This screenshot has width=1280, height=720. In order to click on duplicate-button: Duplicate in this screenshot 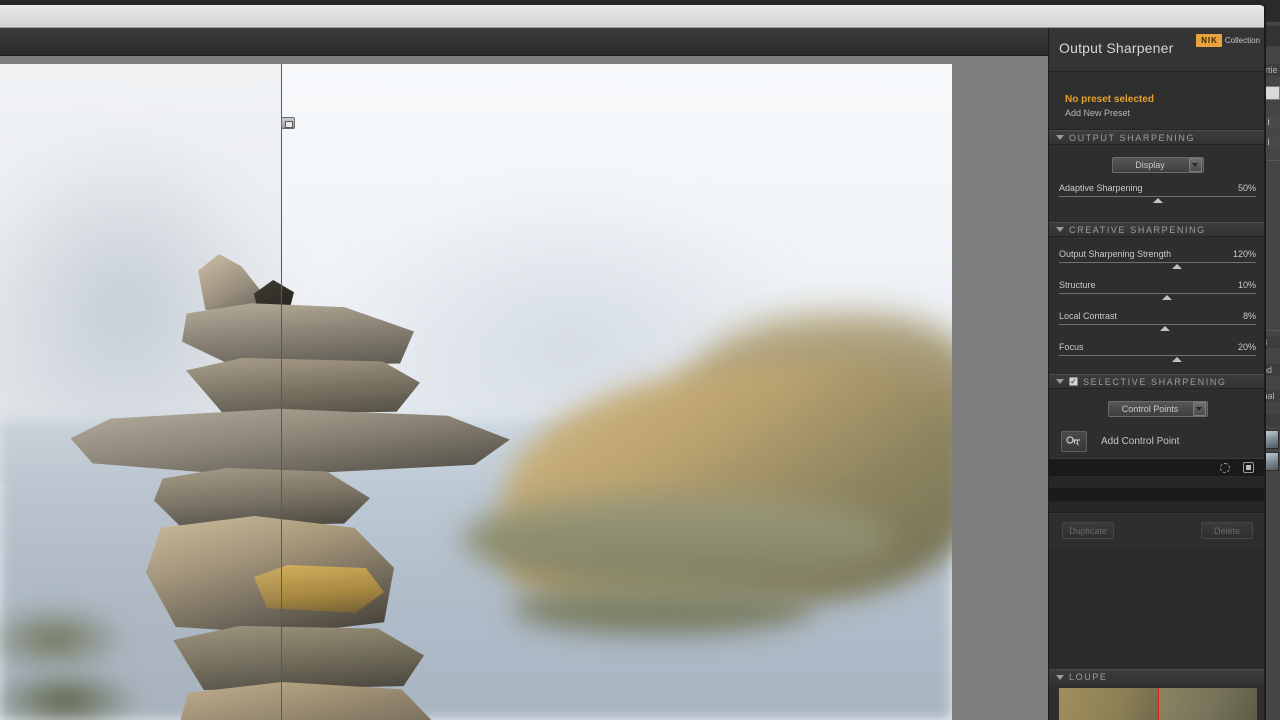, I will do `click(1088, 530)`.